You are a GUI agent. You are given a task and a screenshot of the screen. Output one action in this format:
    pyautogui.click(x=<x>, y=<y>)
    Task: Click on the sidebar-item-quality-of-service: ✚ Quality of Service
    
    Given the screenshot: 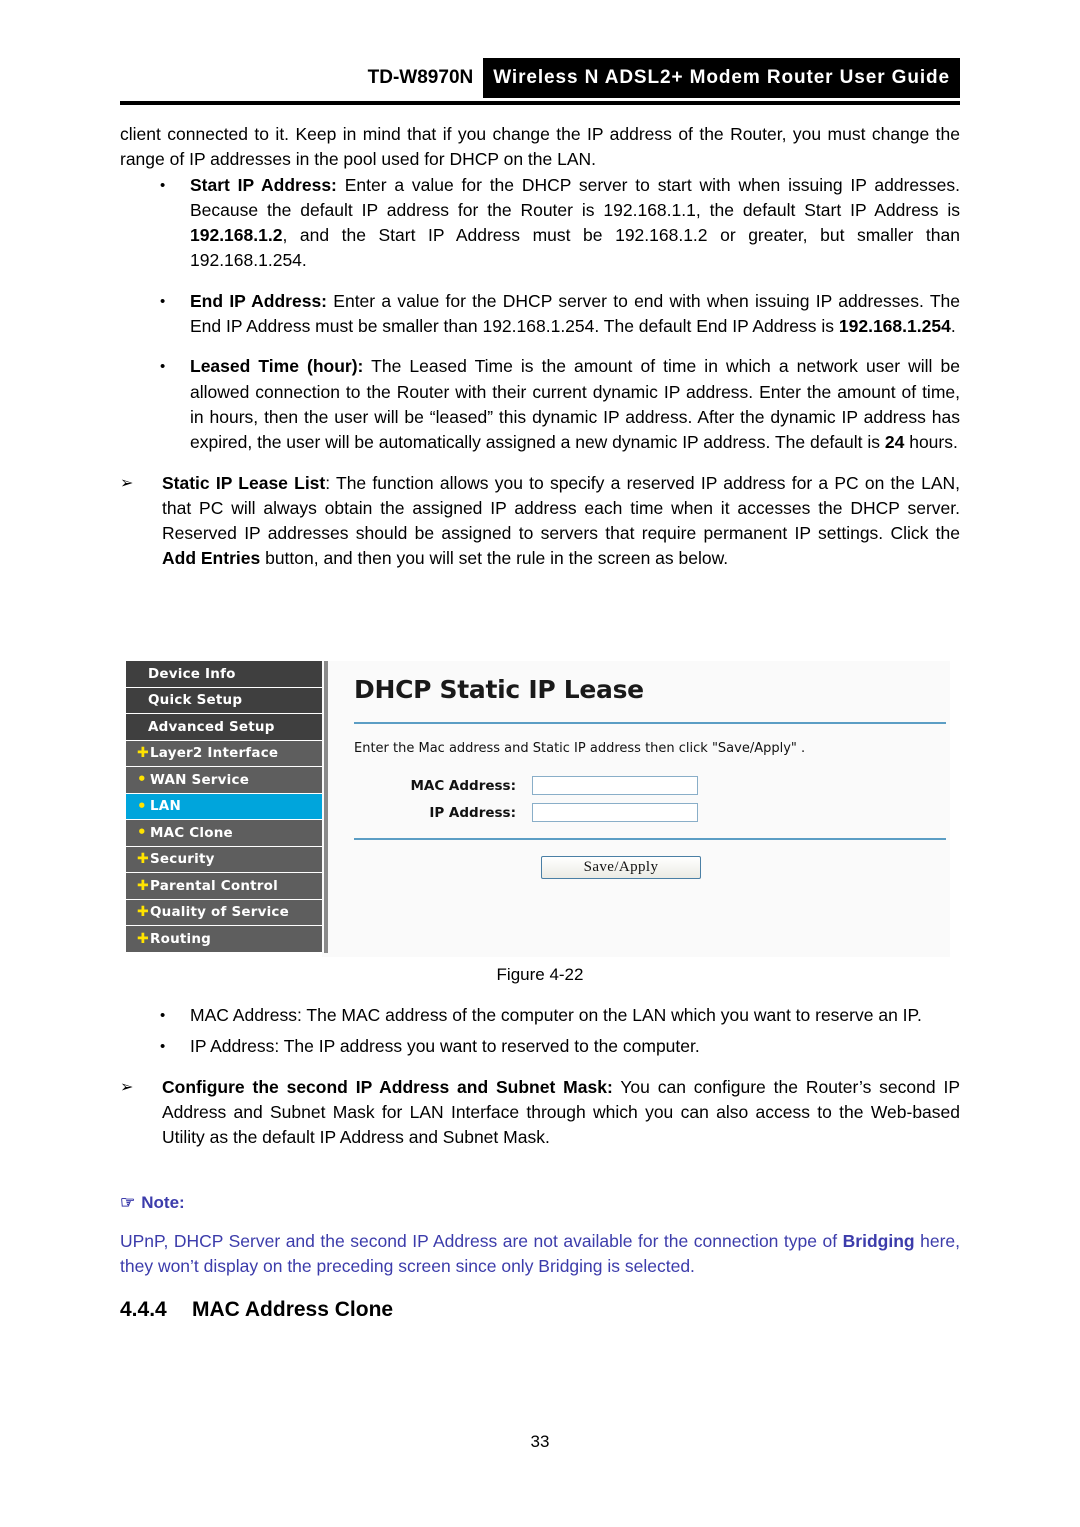 What is the action you would take?
    pyautogui.click(x=224, y=912)
    